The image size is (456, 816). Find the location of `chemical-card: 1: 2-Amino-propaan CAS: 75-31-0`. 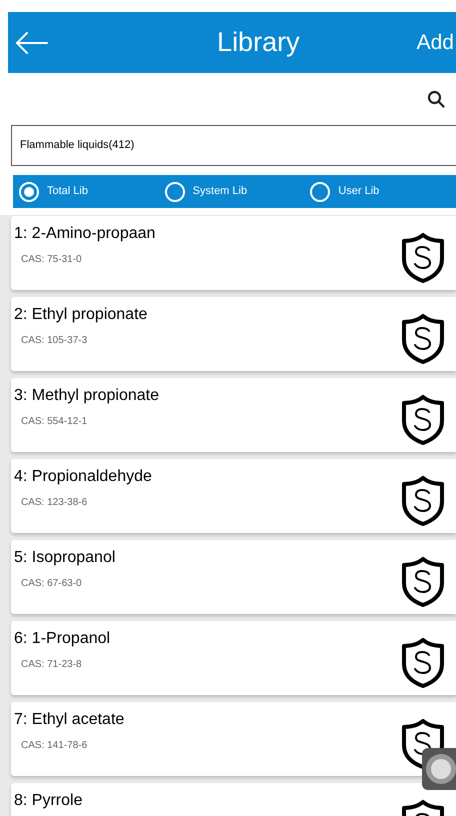

chemical-card: 1: 2-Amino-propaan CAS: 75-31-0 is located at coordinates (233, 253).